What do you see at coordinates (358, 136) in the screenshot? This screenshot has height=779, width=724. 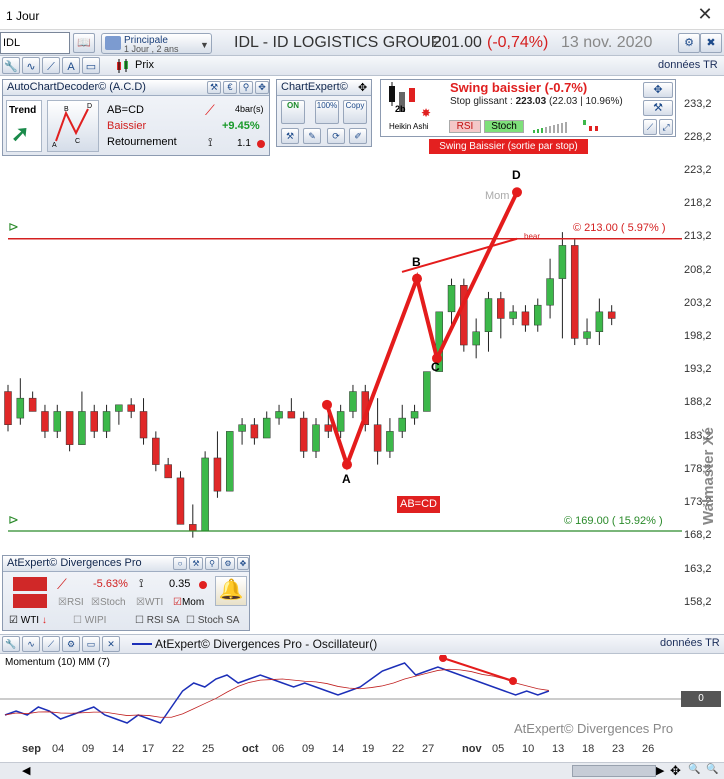 I see `edit-icon: ✐` at bounding box center [358, 136].